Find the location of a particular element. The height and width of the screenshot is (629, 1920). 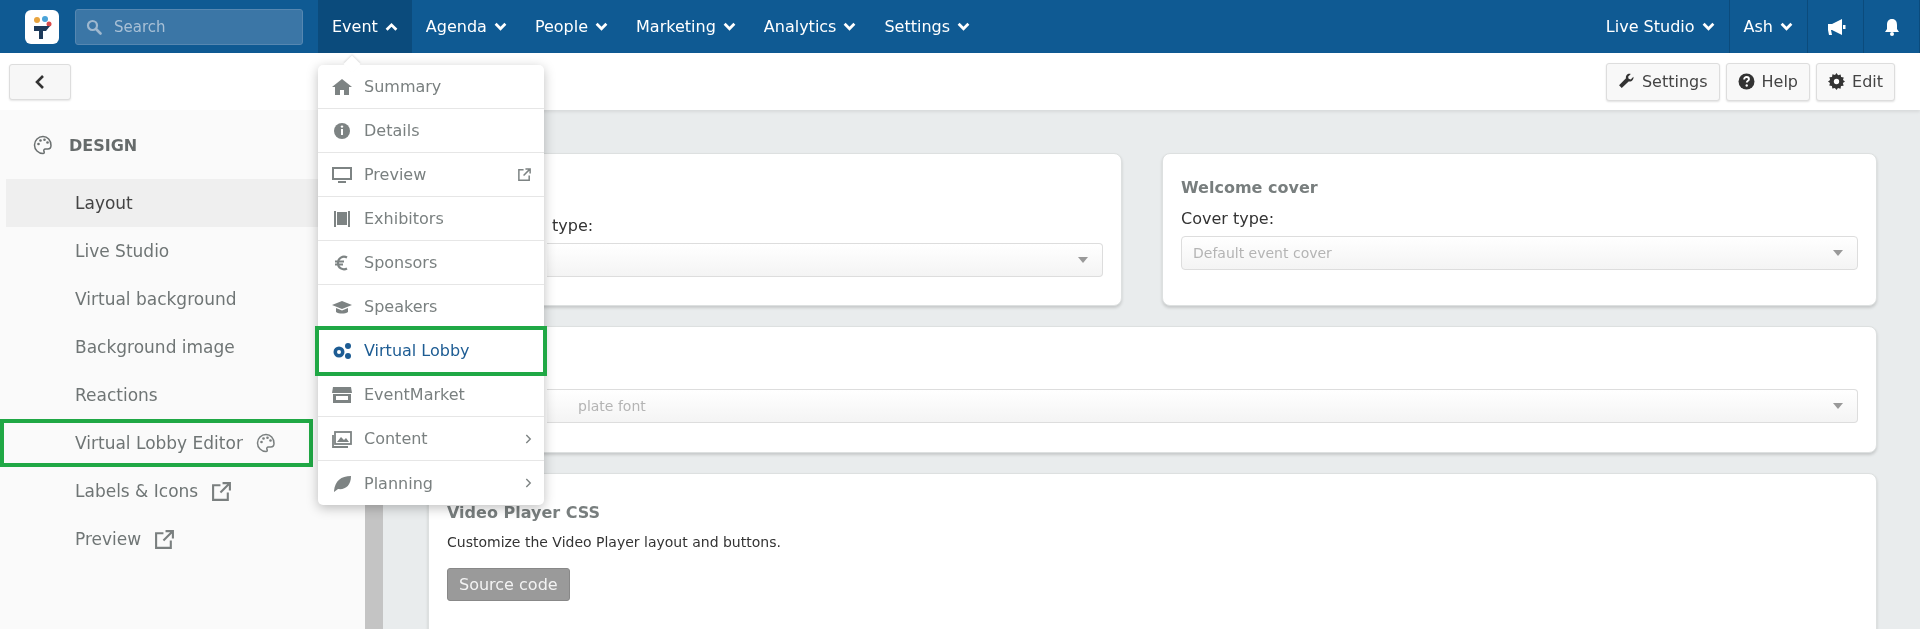

toolbar-button: Edit is located at coordinates (1855, 81).